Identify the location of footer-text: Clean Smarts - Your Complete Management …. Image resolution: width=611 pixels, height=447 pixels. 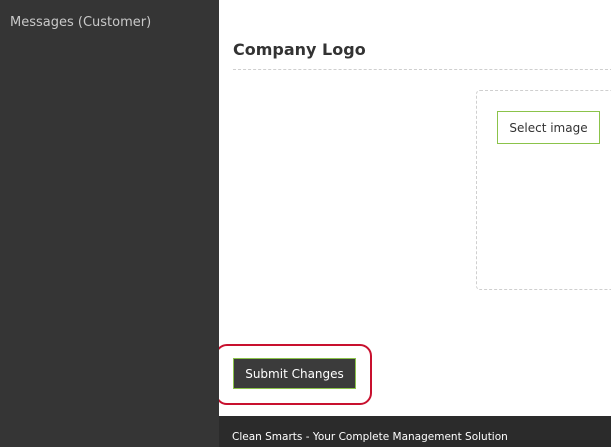
(370, 437).